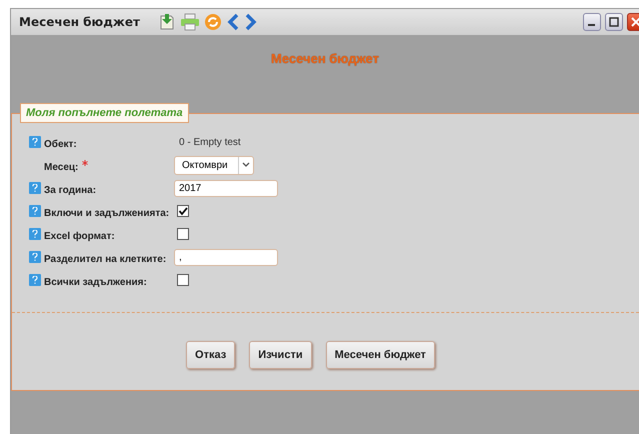 This screenshot has height=434, width=639. I want to click on window-title: Месечен бюджет, so click(79, 22).